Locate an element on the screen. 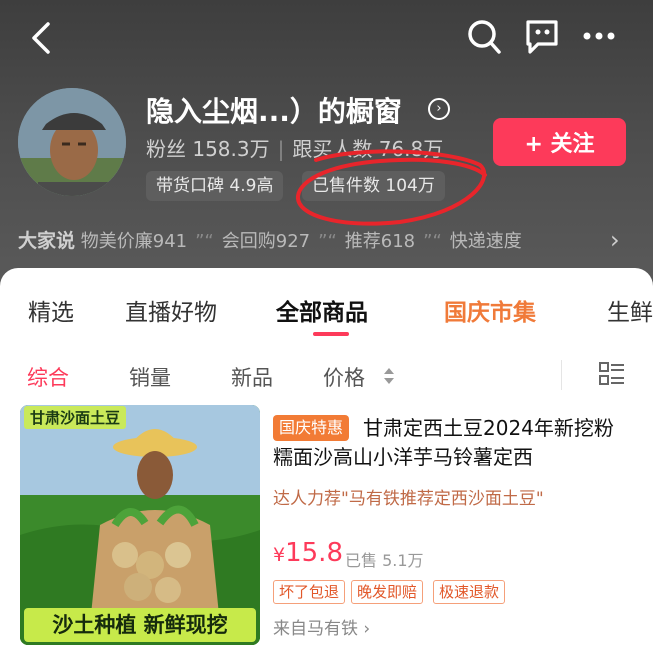 The height and width of the screenshot is (656, 653). review-tag: 快递速度 is located at coordinates (485, 241).